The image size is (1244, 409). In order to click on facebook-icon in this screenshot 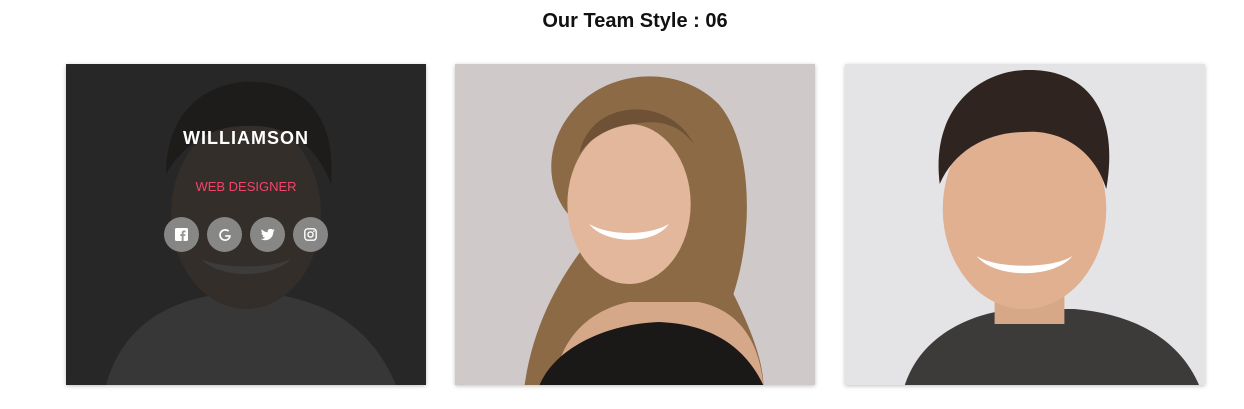, I will do `click(181, 234)`.